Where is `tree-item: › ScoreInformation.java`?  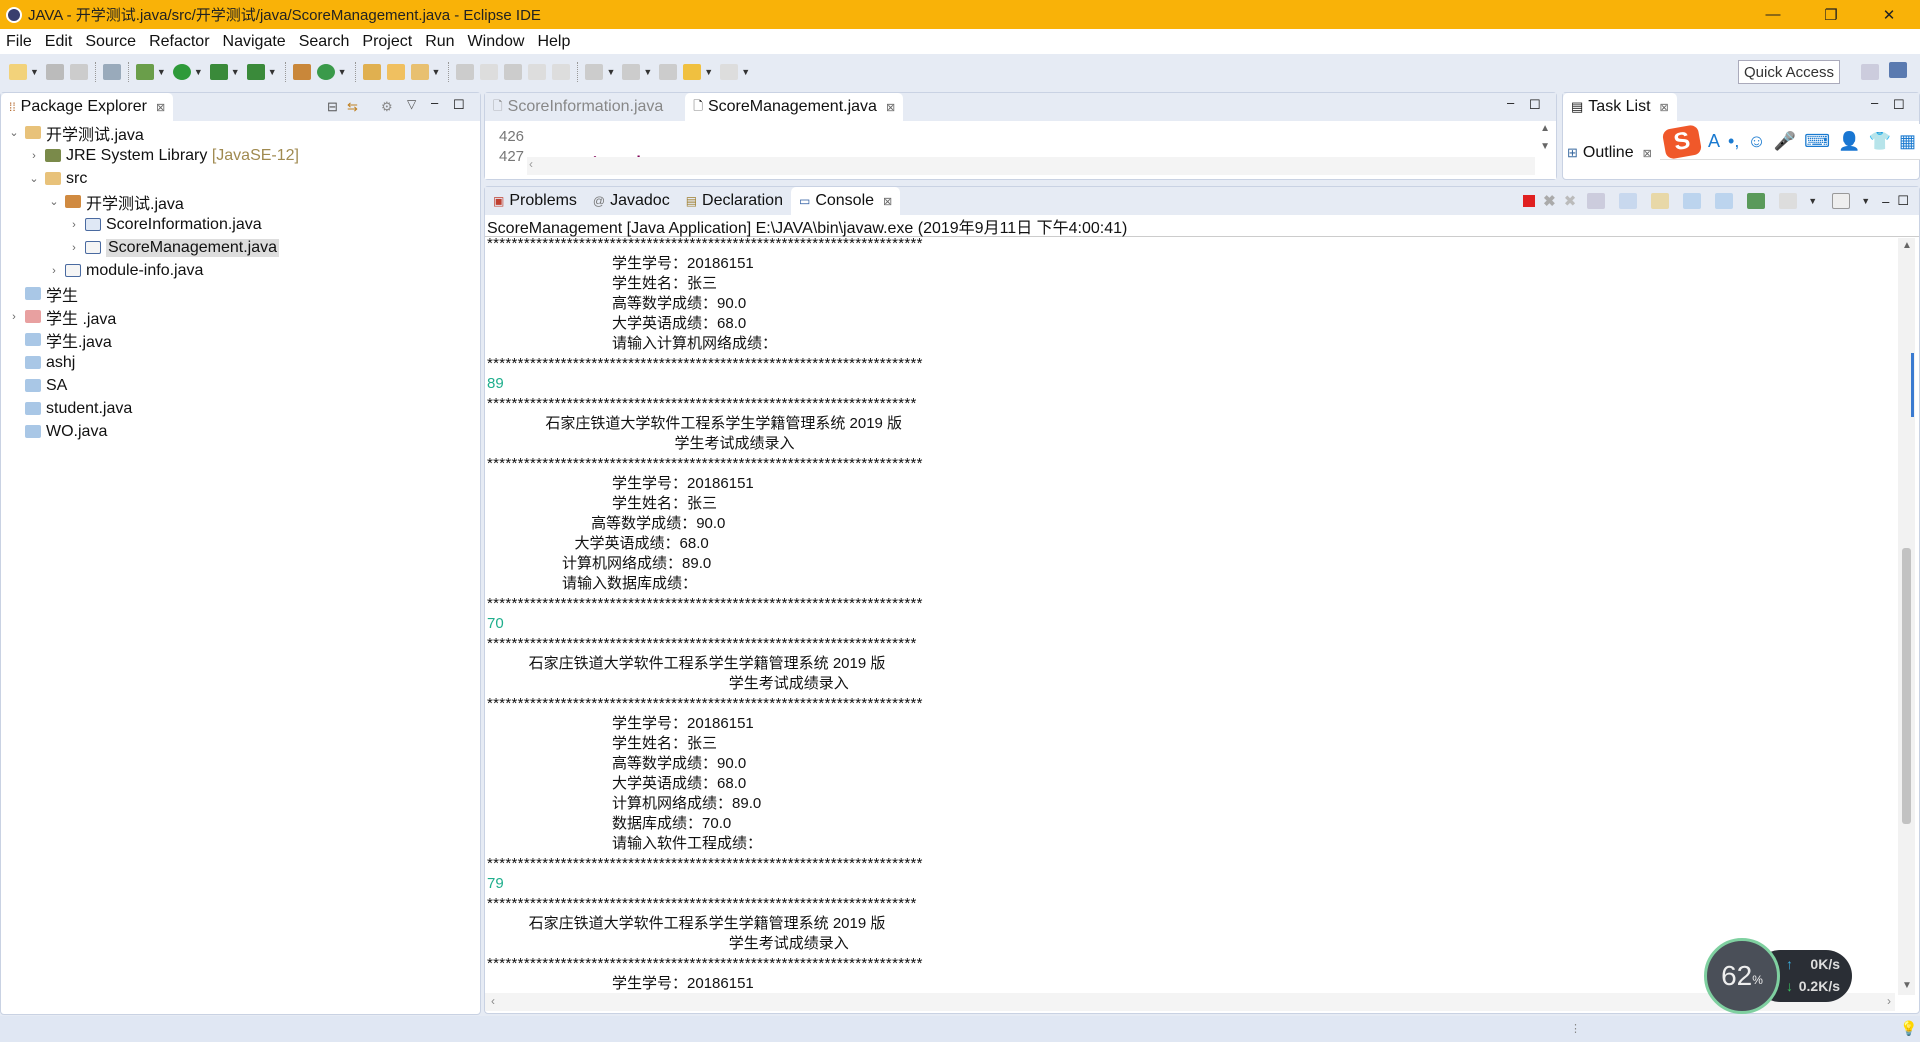 tree-item: › ScoreInformation.java is located at coordinates (240, 224).